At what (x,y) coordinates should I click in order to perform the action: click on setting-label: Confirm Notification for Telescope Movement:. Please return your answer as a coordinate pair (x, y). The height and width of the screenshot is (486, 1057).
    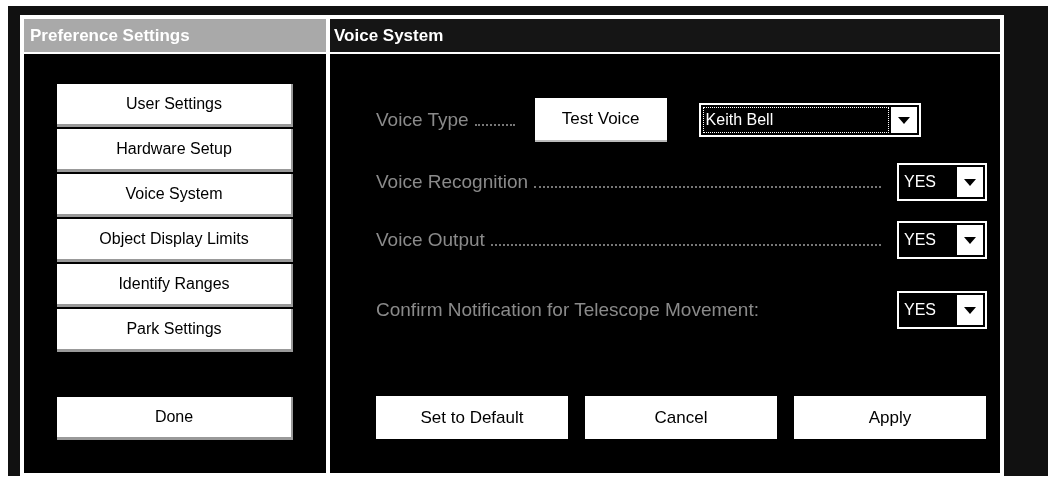
    Looking at the image, I should click on (567, 310).